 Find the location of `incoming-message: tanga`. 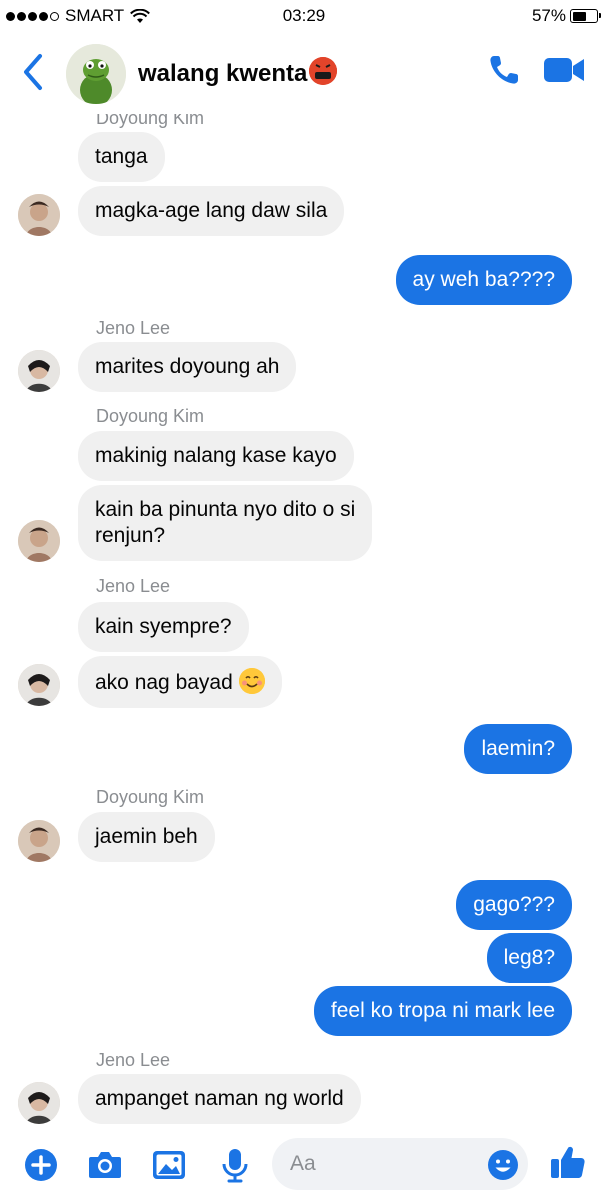

incoming-message: tanga is located at coordinates (121, 157).